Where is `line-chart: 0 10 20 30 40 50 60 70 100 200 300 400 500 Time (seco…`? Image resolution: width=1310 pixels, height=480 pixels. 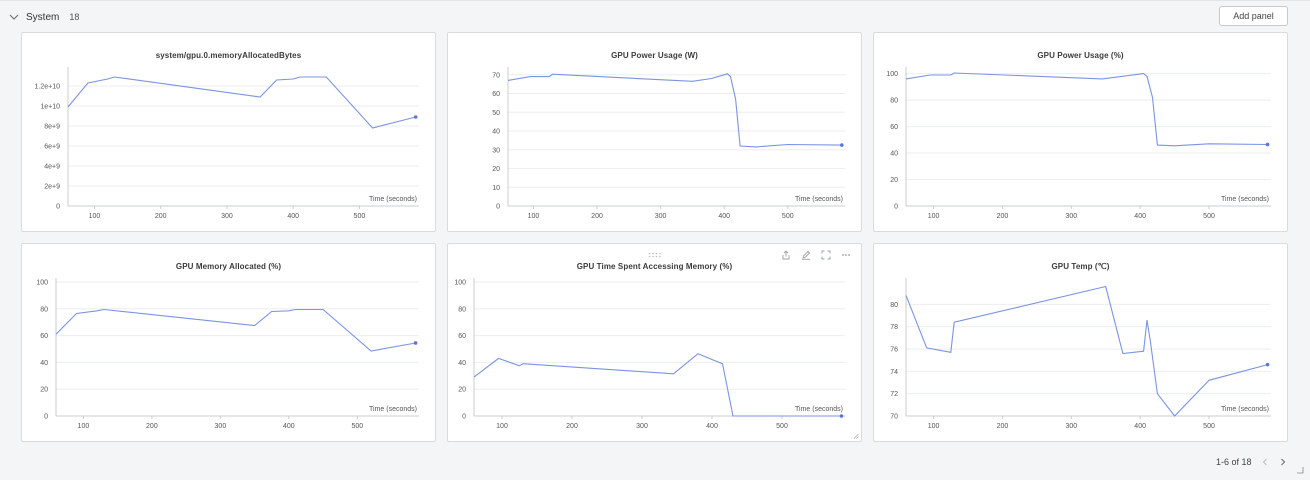
line-chart: 0 10 20 30 40 50 60 70 100 200 300 400 500 Time (seco… is located at coordinates (668, 143).